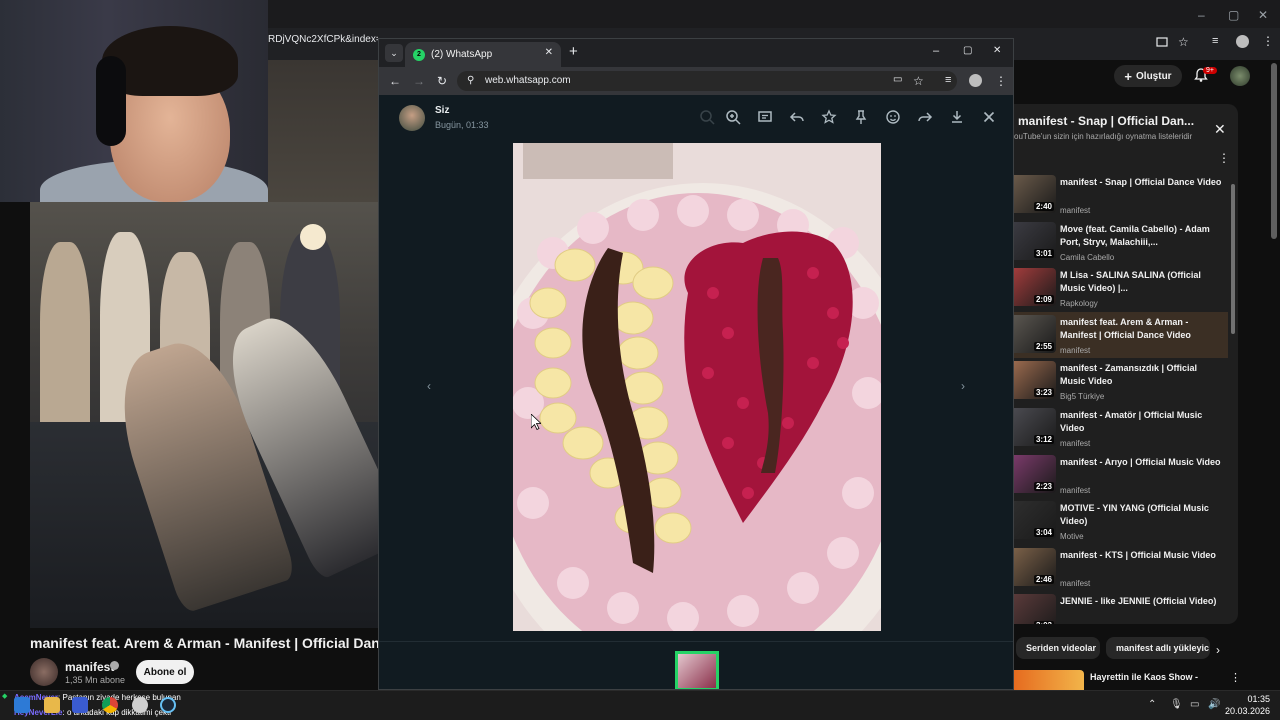  What do you see at coordinates (1274, 151) in the screenshot?
I see `page-scrollbar` at bounding box center [1274, 151].